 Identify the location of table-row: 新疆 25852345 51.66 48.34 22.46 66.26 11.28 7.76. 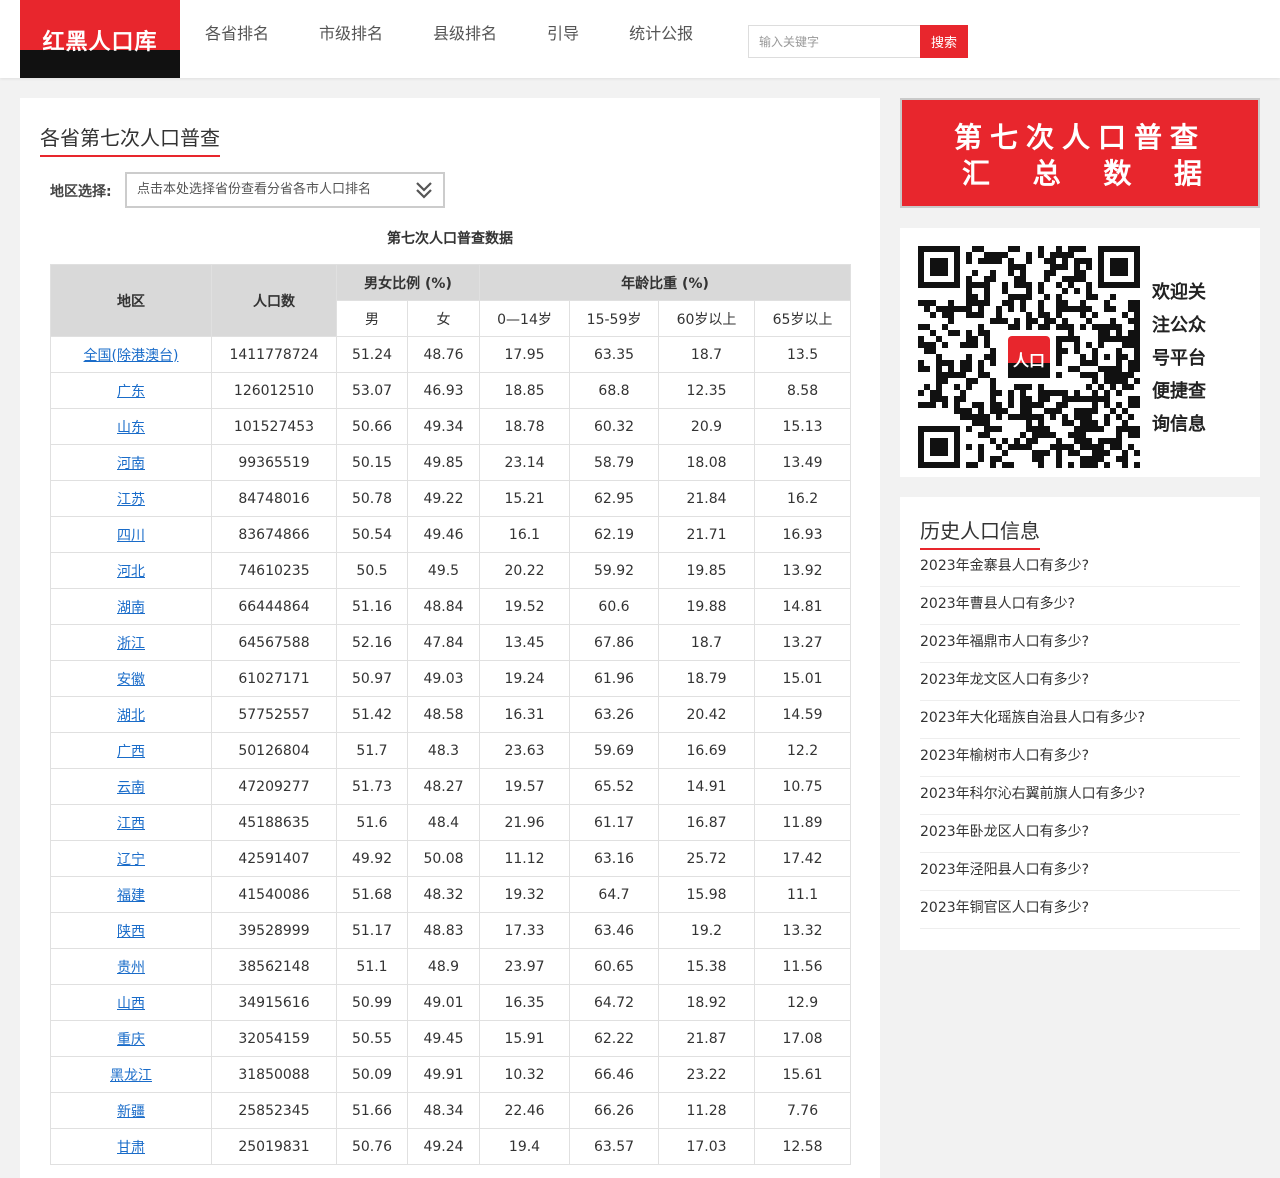
(451, 1110).